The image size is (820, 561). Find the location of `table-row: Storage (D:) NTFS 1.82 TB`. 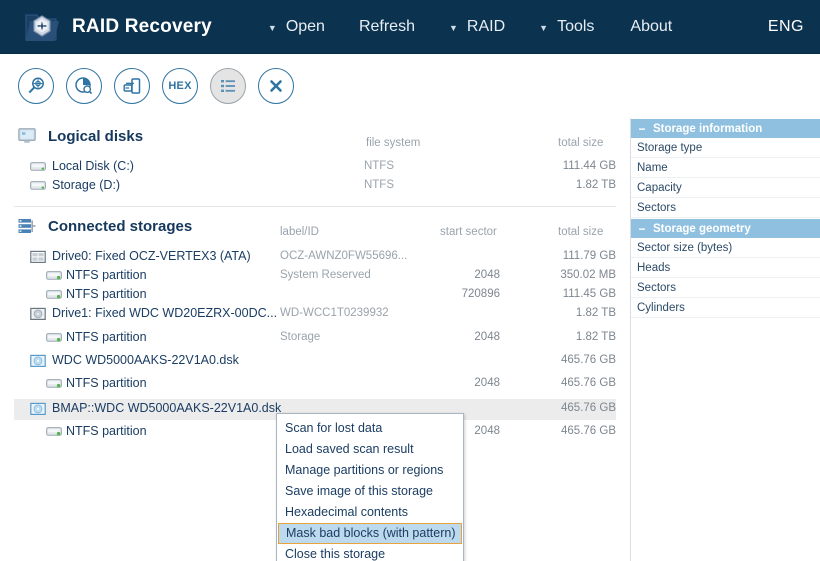

table-row: Storage (D:) NTFS 1.82 TB is located at coordinates (315, 186).